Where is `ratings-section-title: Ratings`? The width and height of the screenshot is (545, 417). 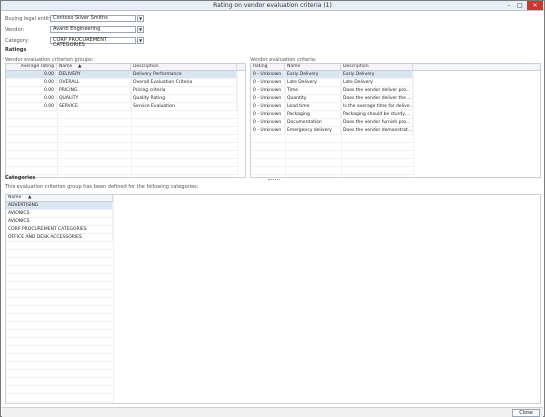 ratings-section-title: Ratings is located at coordinates (16, 50).